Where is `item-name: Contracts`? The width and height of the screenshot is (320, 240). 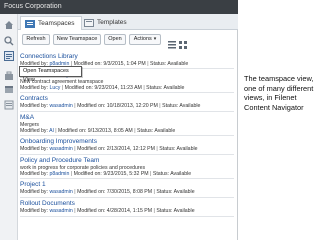
item-name: Contracts is located at coordinates (127, 99).